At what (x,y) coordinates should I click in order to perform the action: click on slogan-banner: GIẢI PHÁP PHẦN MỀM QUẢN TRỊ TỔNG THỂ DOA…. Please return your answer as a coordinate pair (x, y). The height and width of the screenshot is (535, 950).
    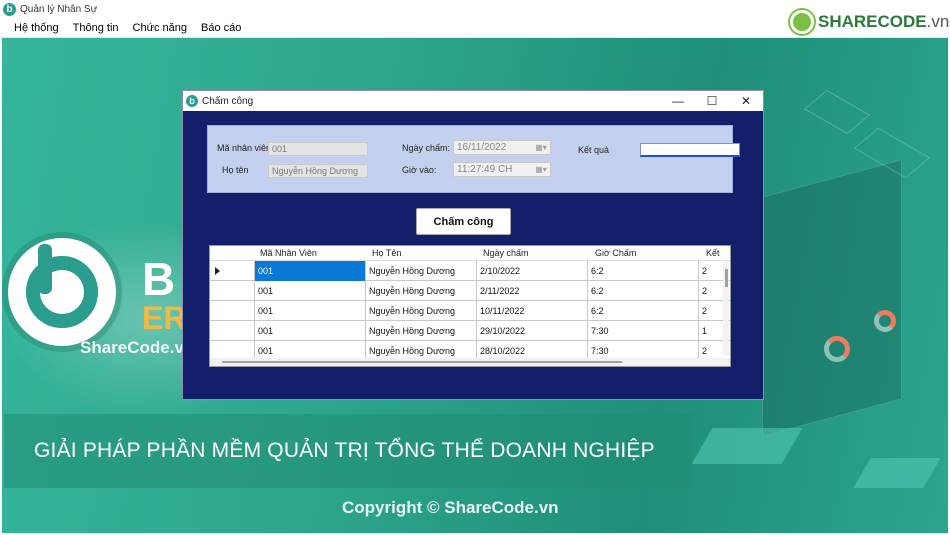
    Looking at the image, I should click on (348, 451).